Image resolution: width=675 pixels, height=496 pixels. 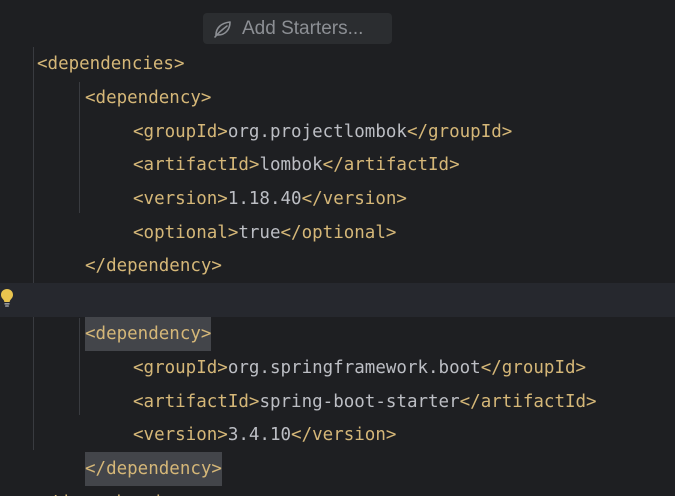 I want to click on lightbulb-icon, so click(x=7, y=298).